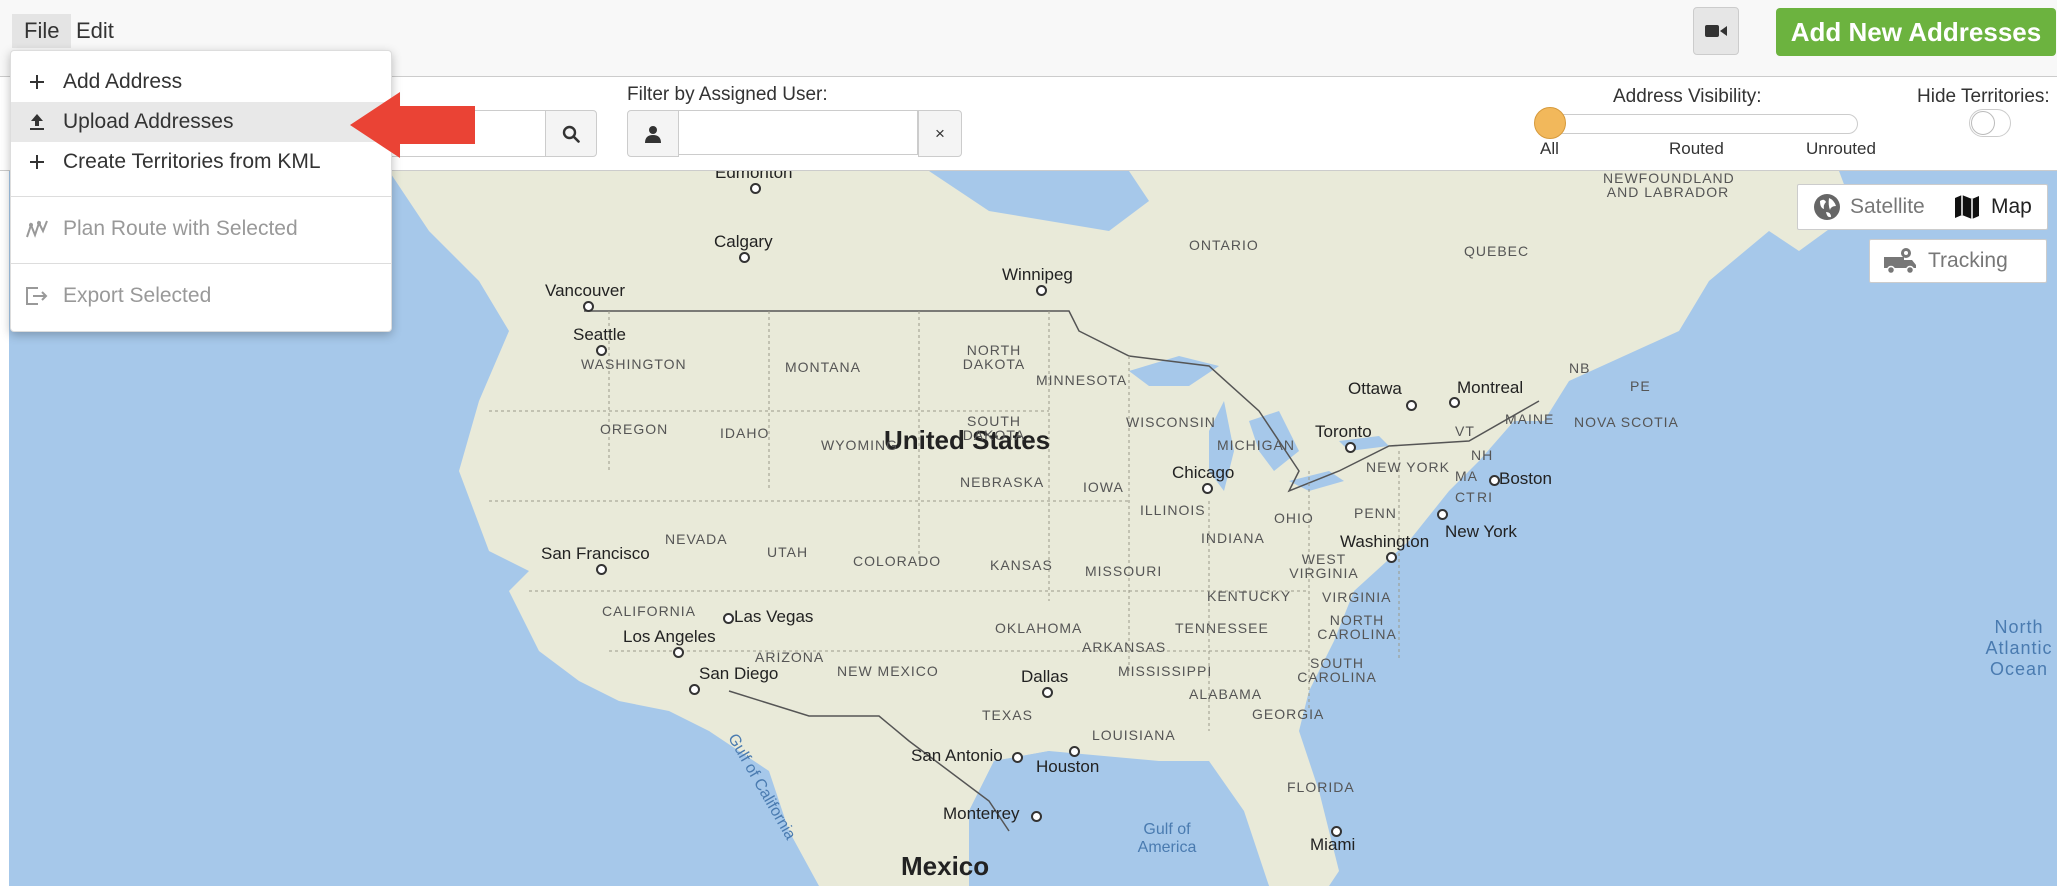 Image resolution: width=2057 pixels, height=886 pixels. Describe the element at coordinates (1465, 431) in the screenshot. I see `state-label: VT` at that location.